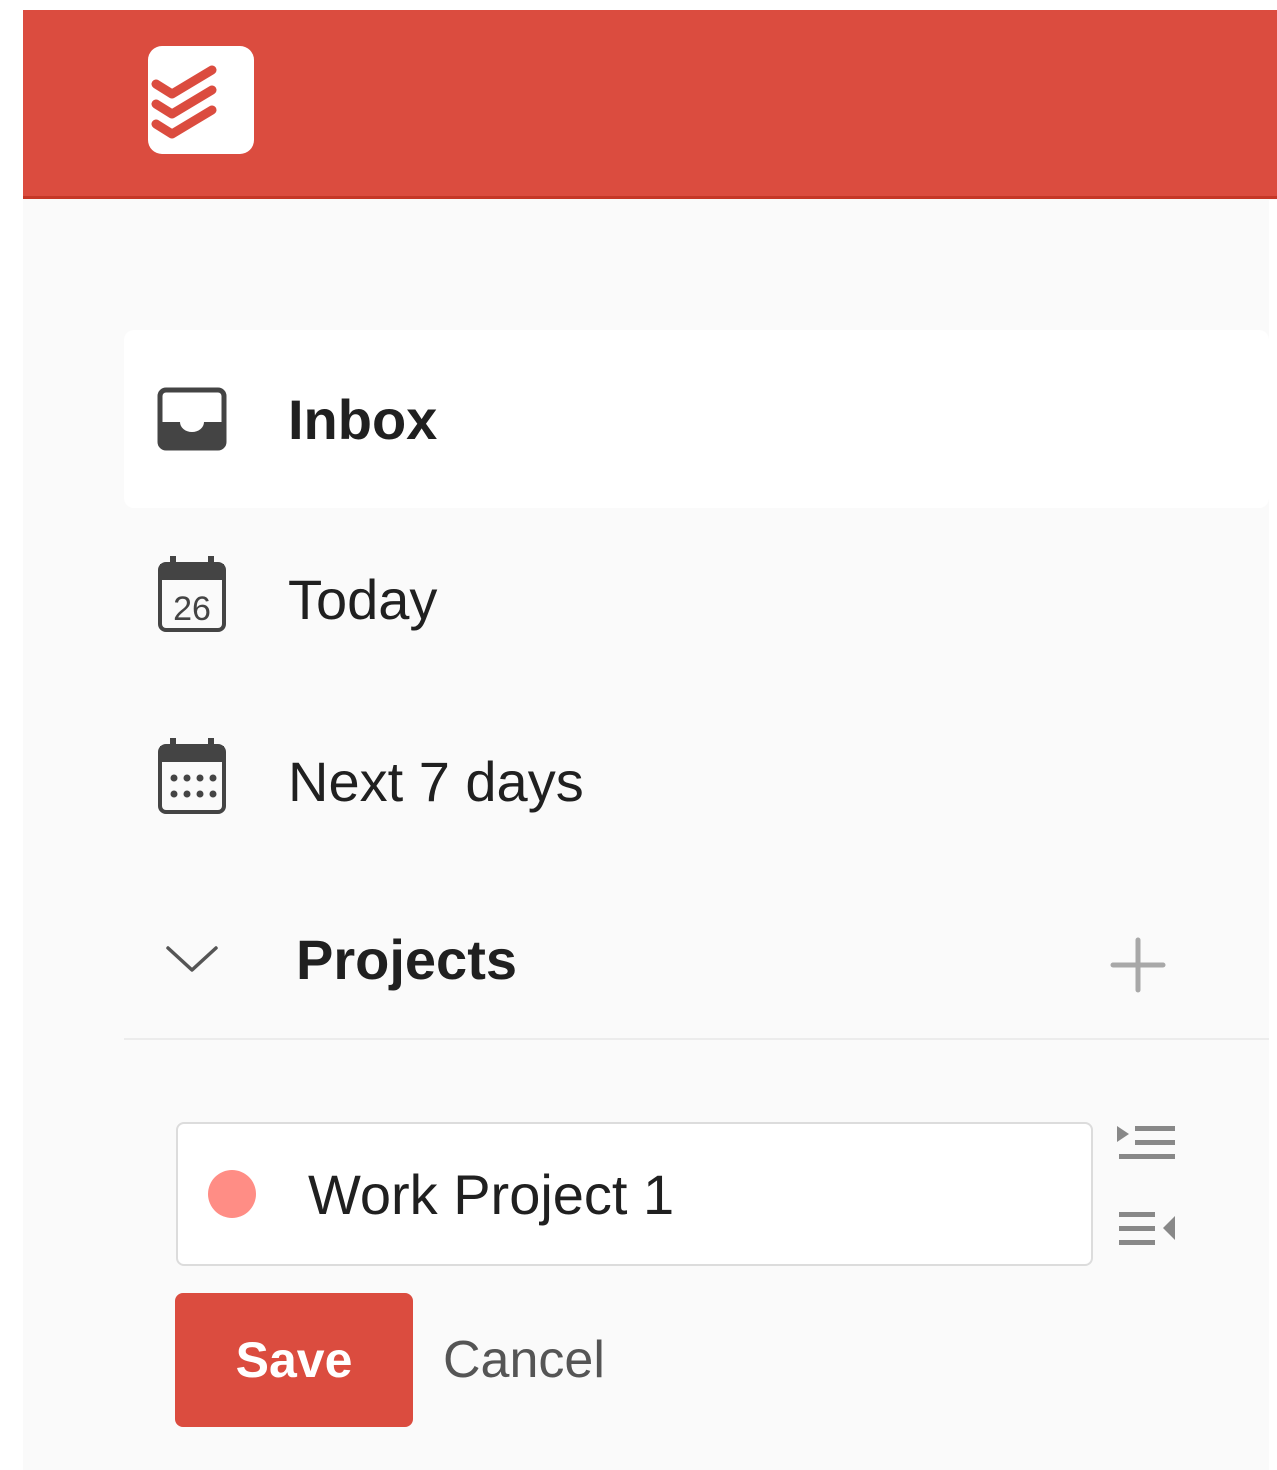 The image size is (1277, 1470). Describe the element at coordinates (192, 424) in the screenshot. I see `inbox-icon` at that location.